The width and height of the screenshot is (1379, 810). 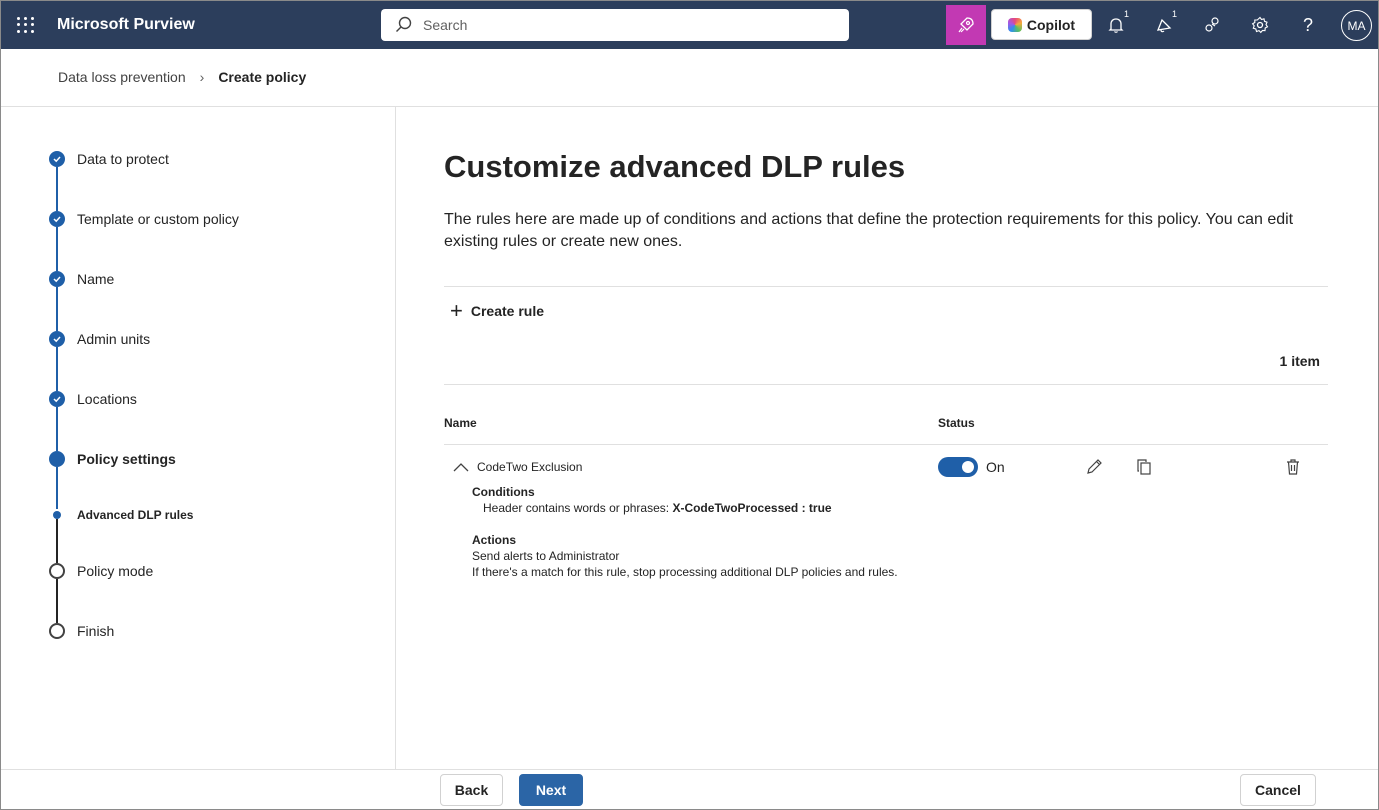 I want to click on step-name: Name, so click(x=81, y=279).